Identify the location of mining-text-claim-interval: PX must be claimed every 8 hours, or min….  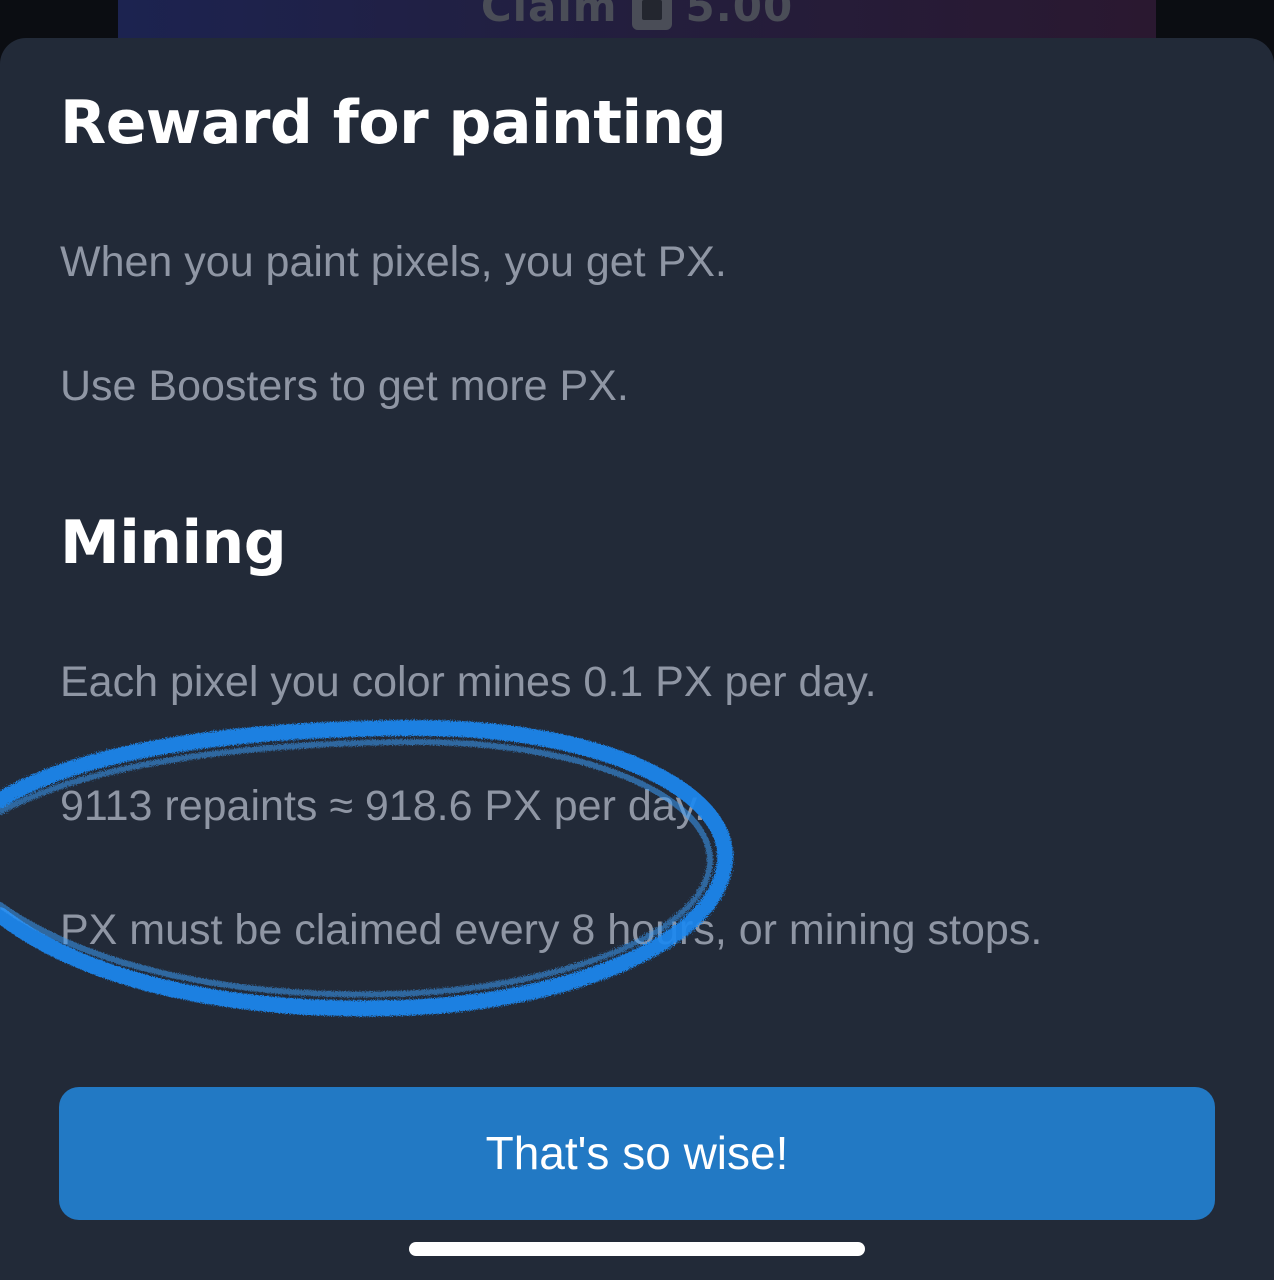
(551, 930).